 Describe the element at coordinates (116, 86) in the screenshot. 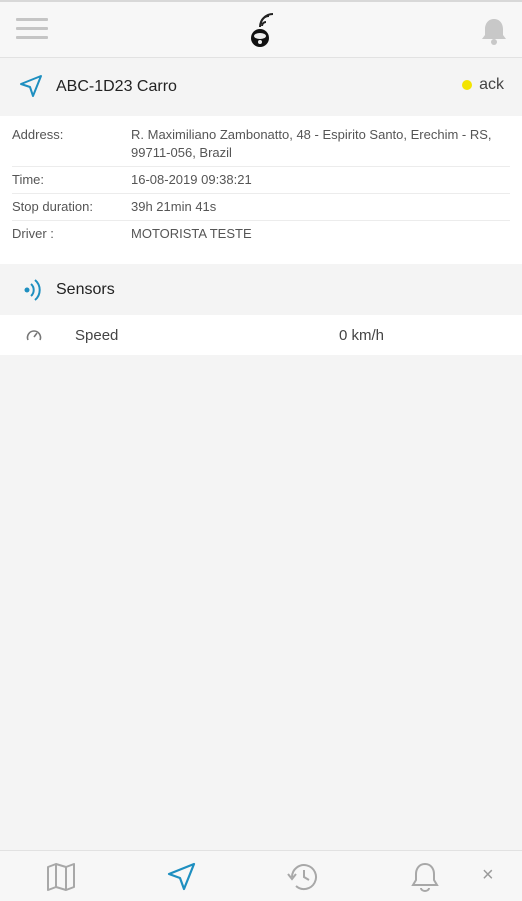

I see `vehicle-title: ABC-1D23 Carro` at that location.